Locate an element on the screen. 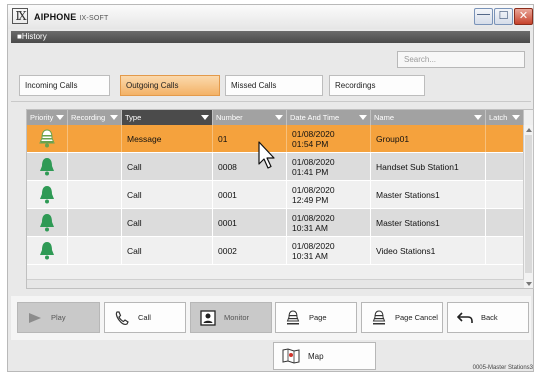  name-cell: Video Stations1 is located at coordinates (428, 250).